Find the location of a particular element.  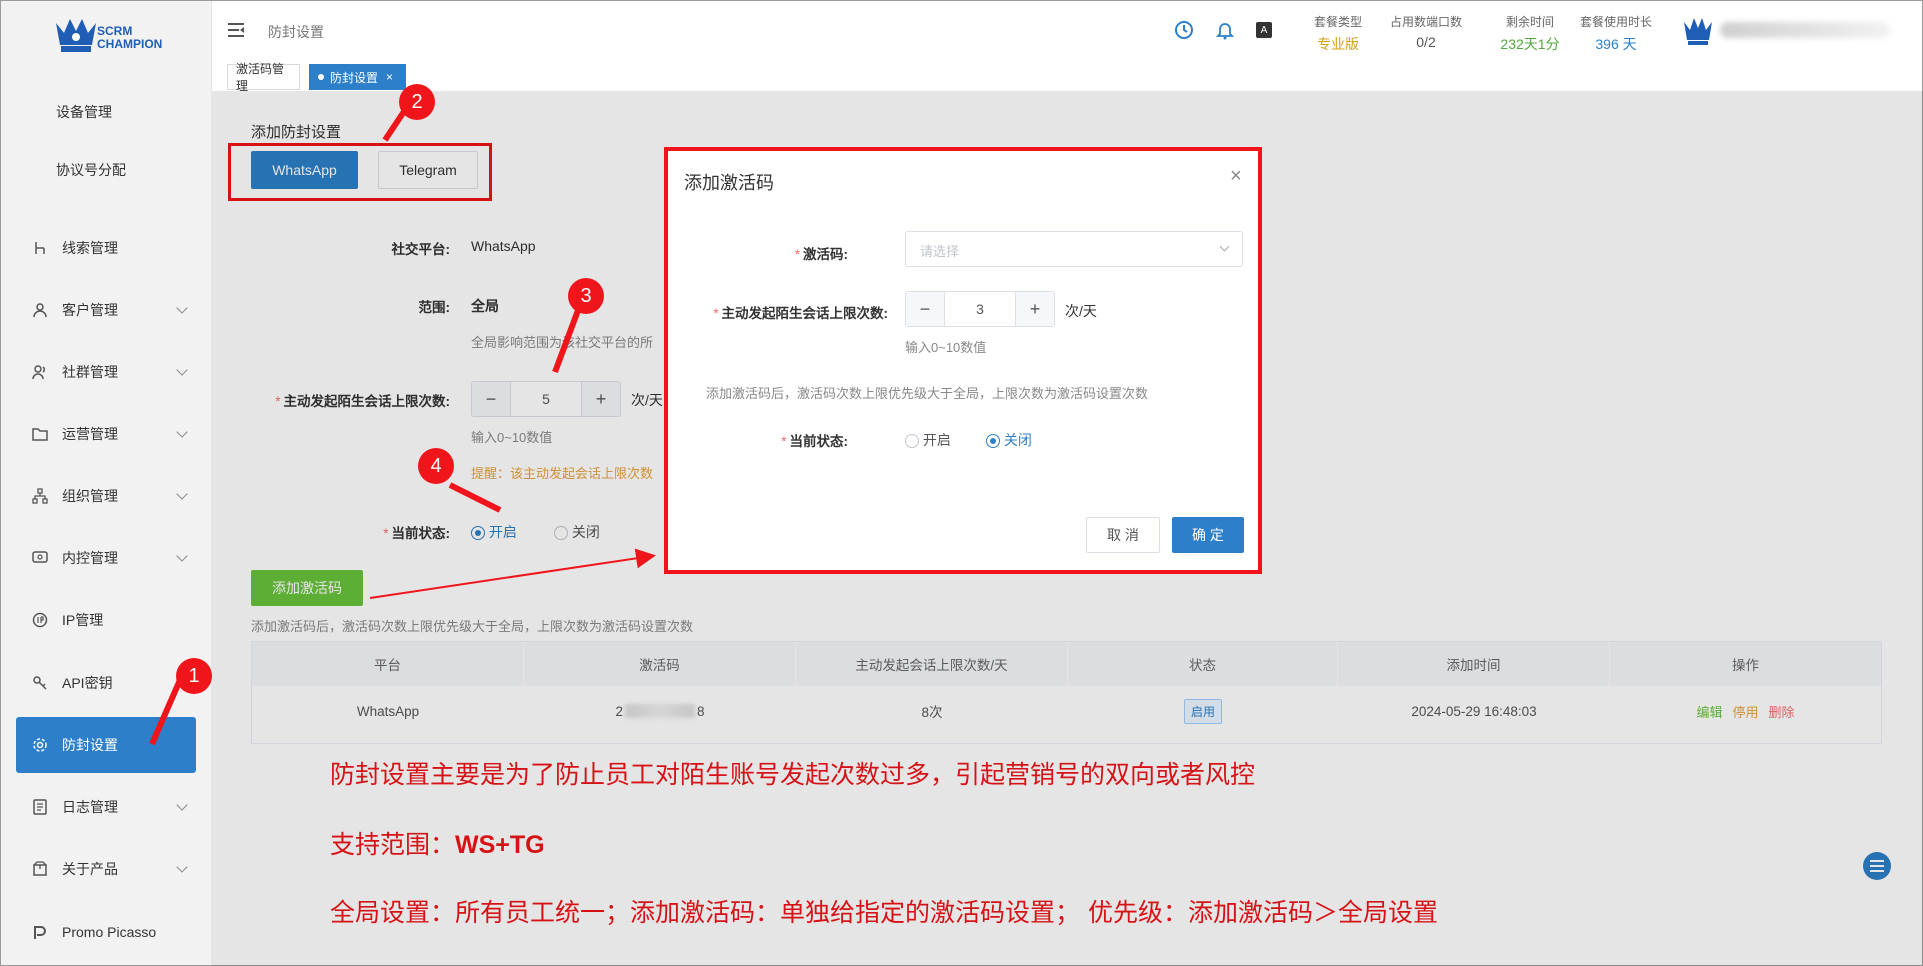

marker-4: 4 is located at coordinates (436, 466).